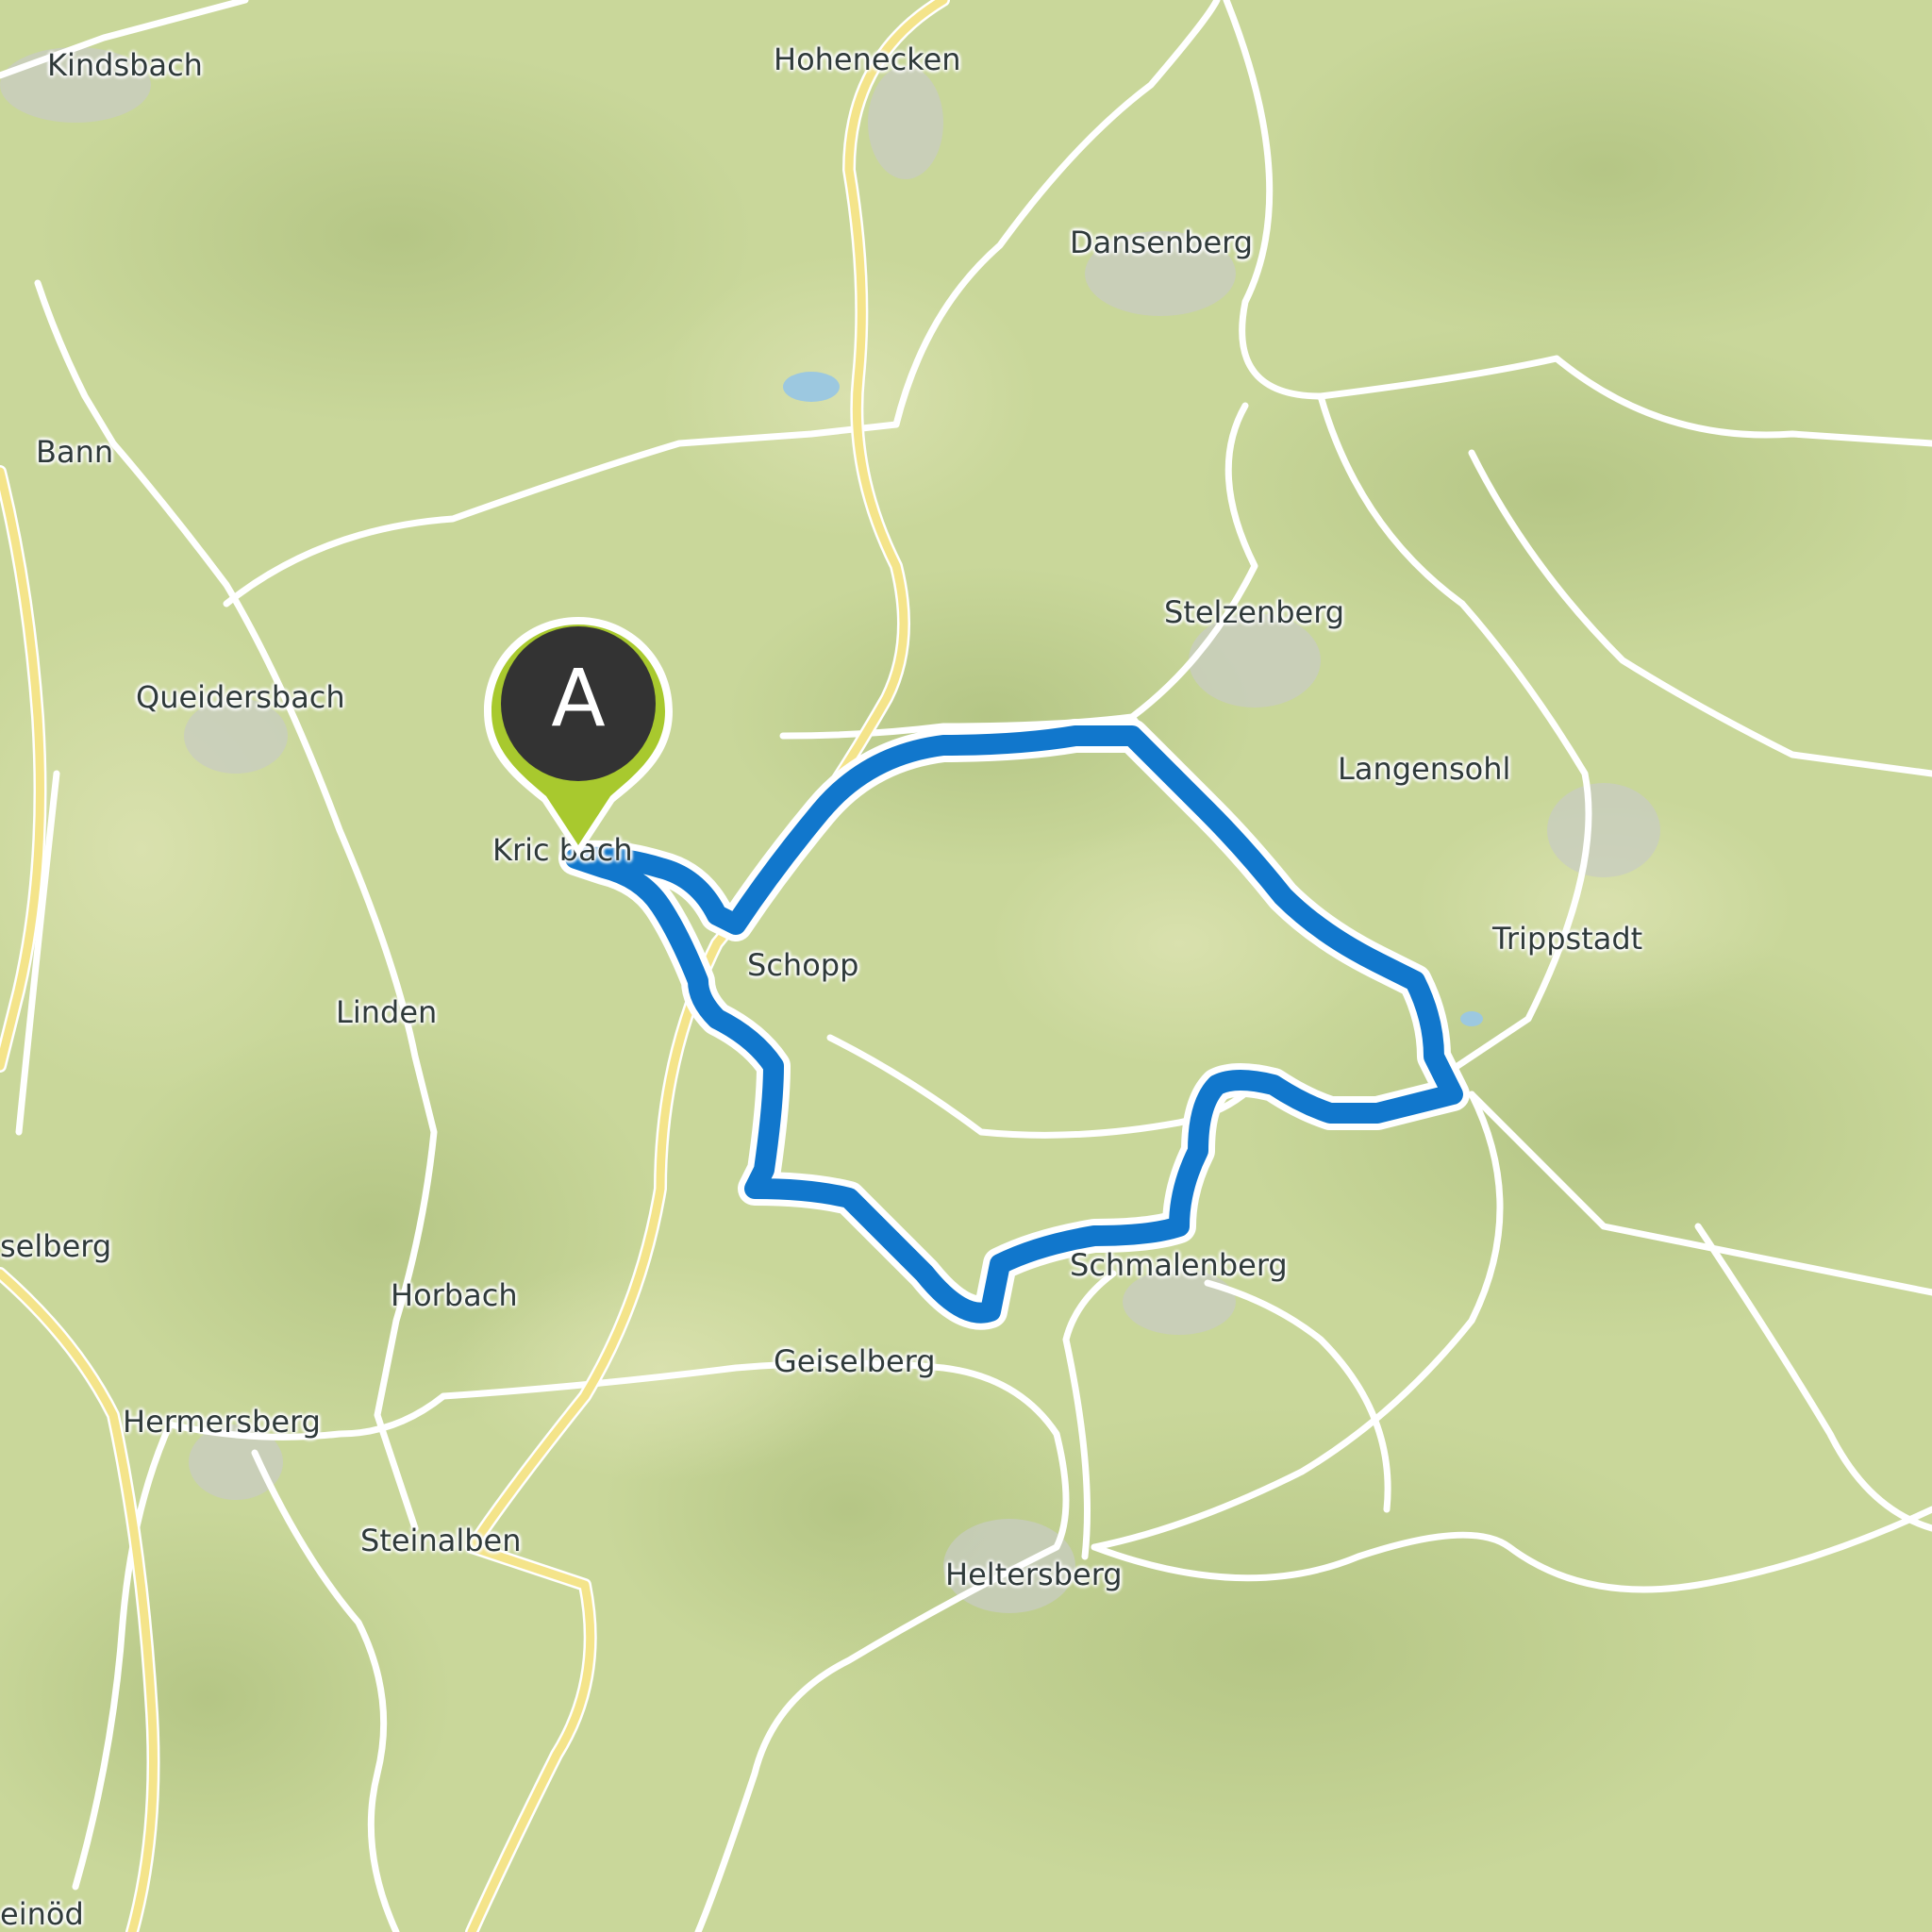 The width and height of the screenshot is (1932, 1932). Describe the element at coordinates (386, 1012) in the screenshot. I see `place-label-linden: Linden` at that location.